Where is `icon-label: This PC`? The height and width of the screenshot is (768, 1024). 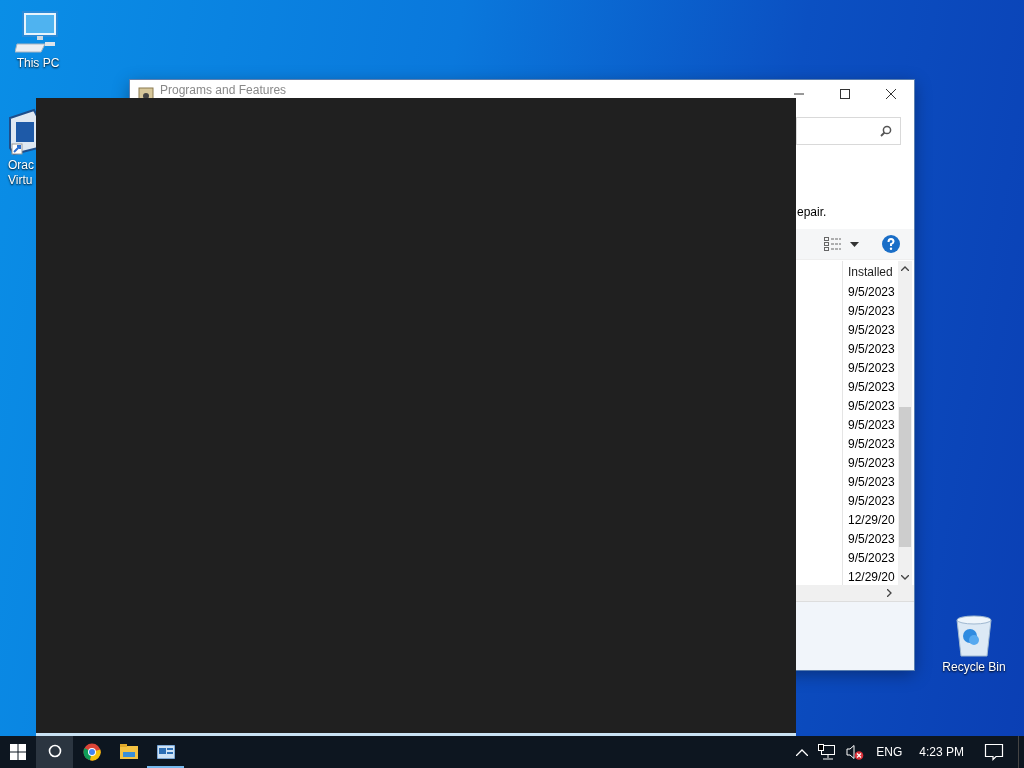
icon-label: This PC is located at coordinates (38, 63).